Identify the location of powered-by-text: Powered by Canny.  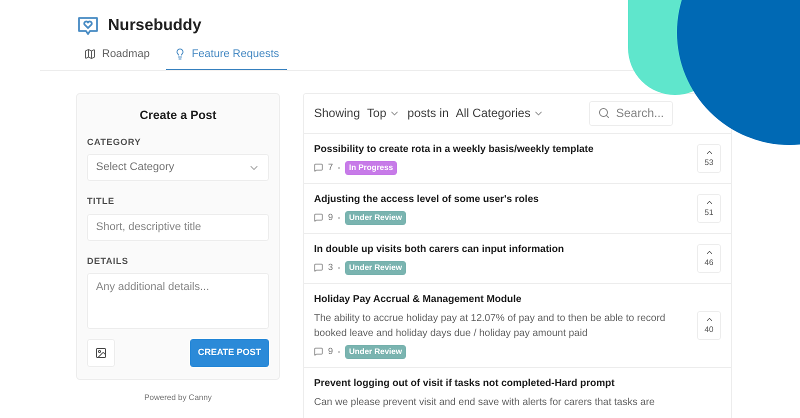
(178, 398).